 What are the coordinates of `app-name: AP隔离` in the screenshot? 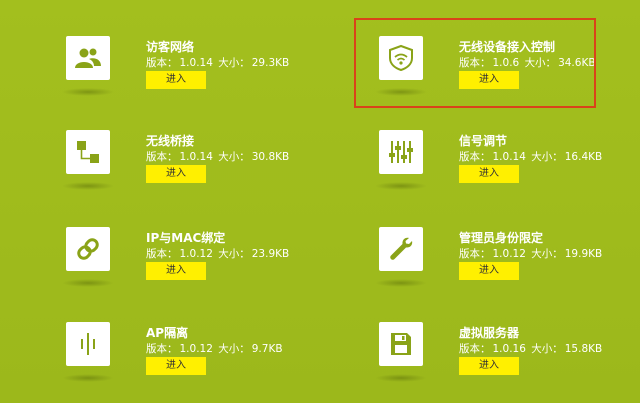 It's located at (167, 333).